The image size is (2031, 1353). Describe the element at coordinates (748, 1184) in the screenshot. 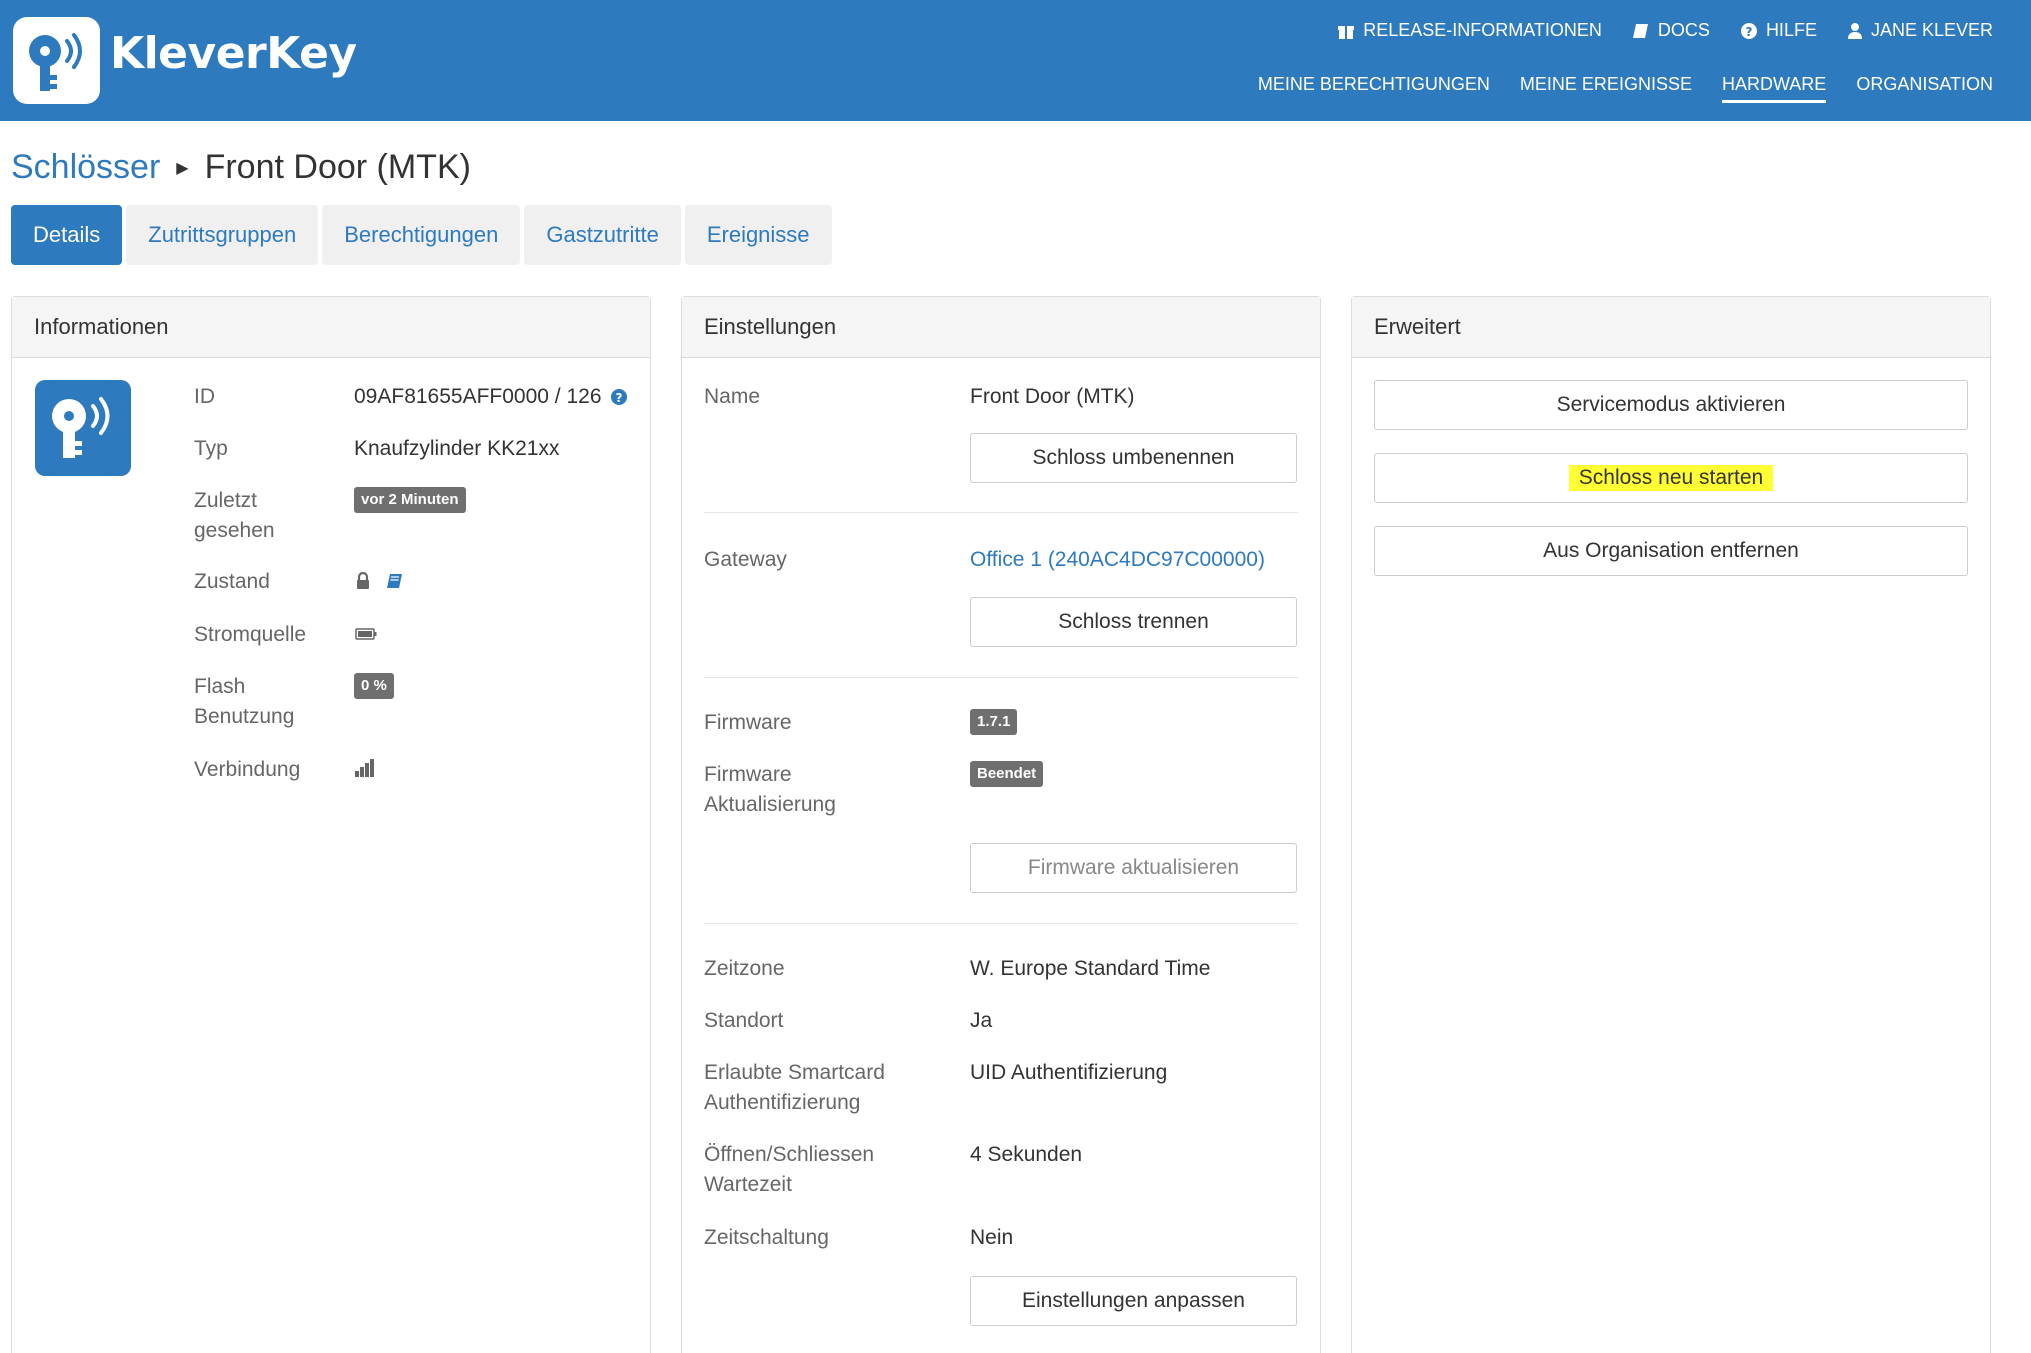

I see `open-close-delay-label-line2: Wartezeit` at that location.